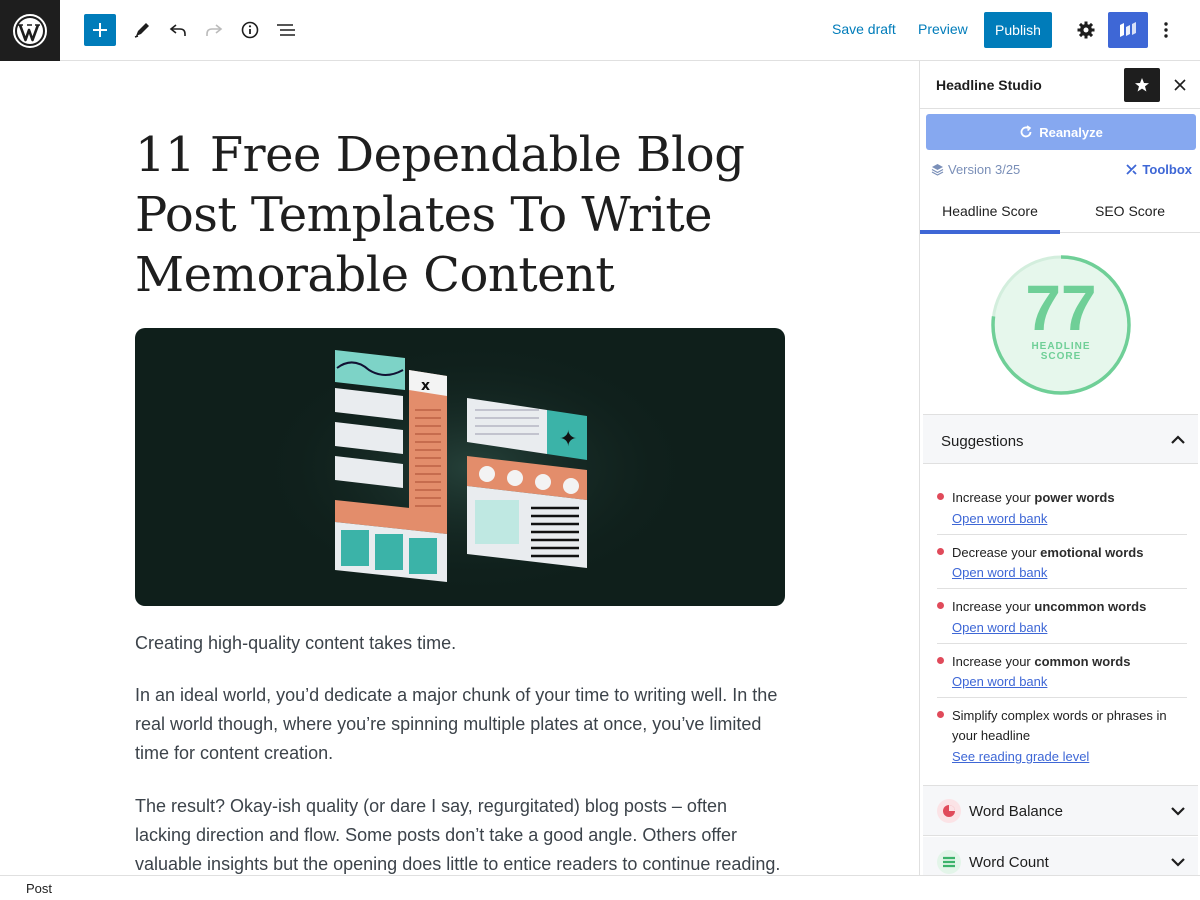 The height and width of the screenshot is (900, 1200). I want to click on star-icon, so click(1142, 85).